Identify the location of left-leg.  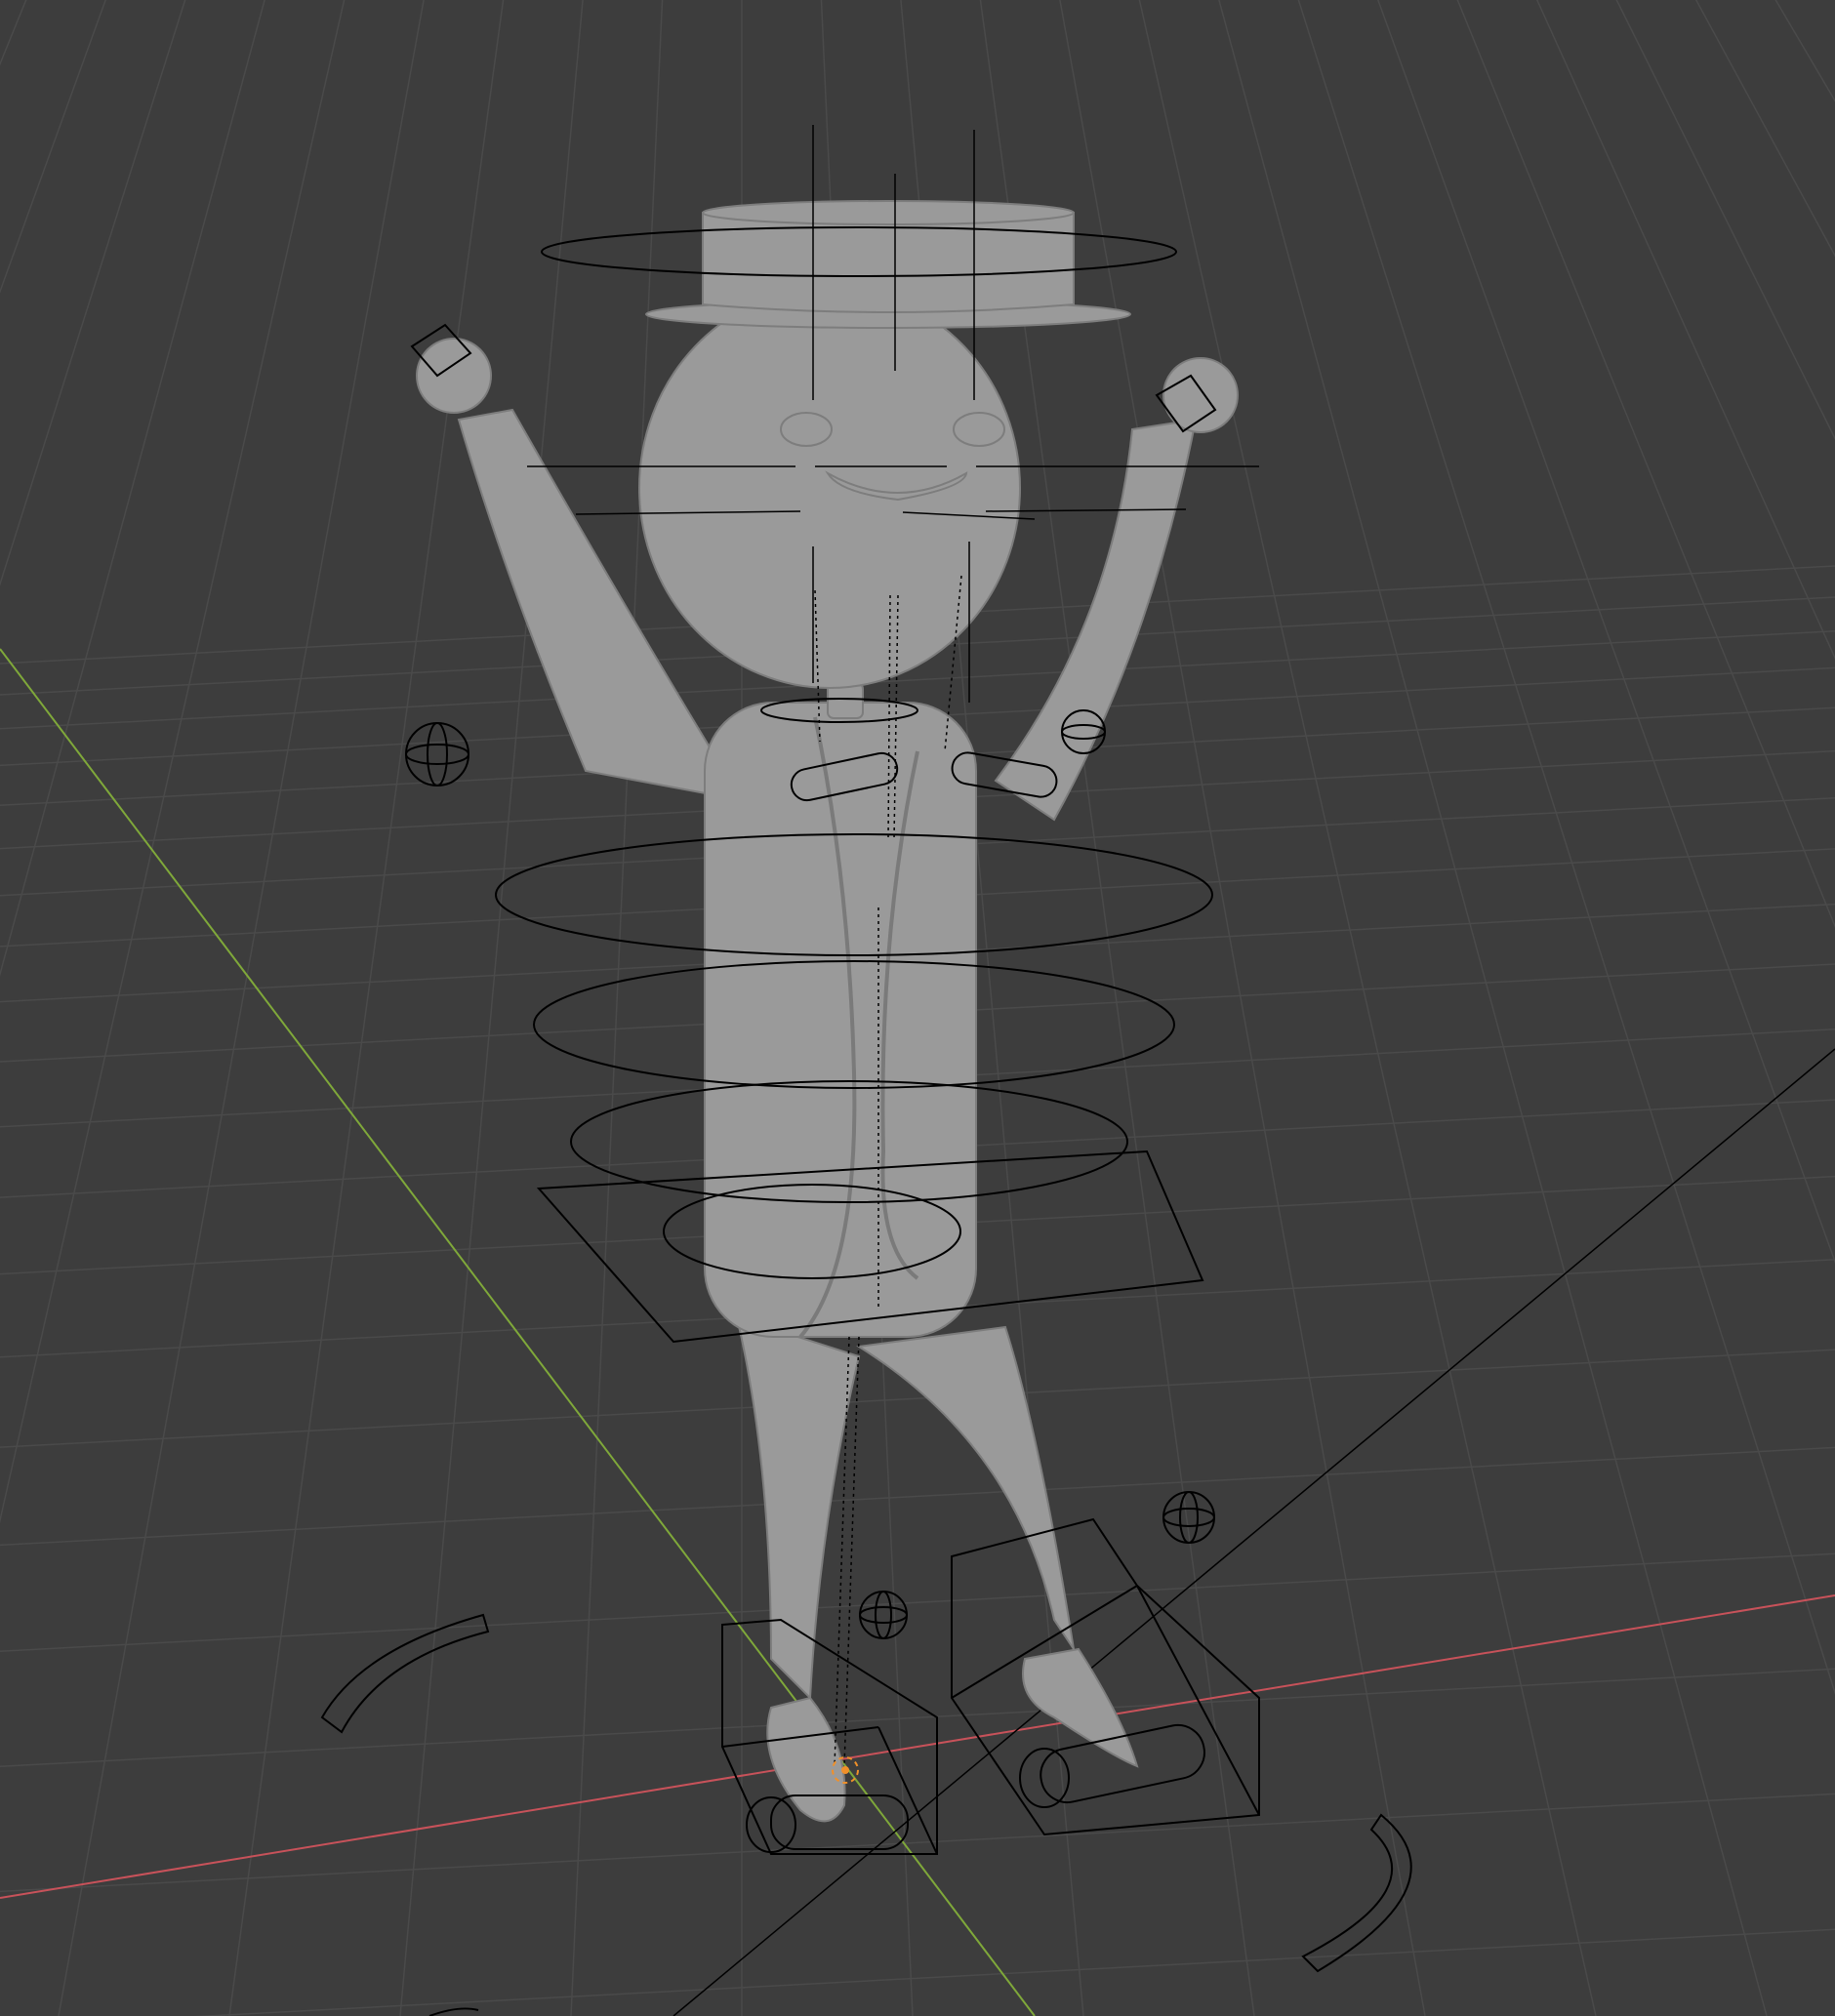
(798, 1508).